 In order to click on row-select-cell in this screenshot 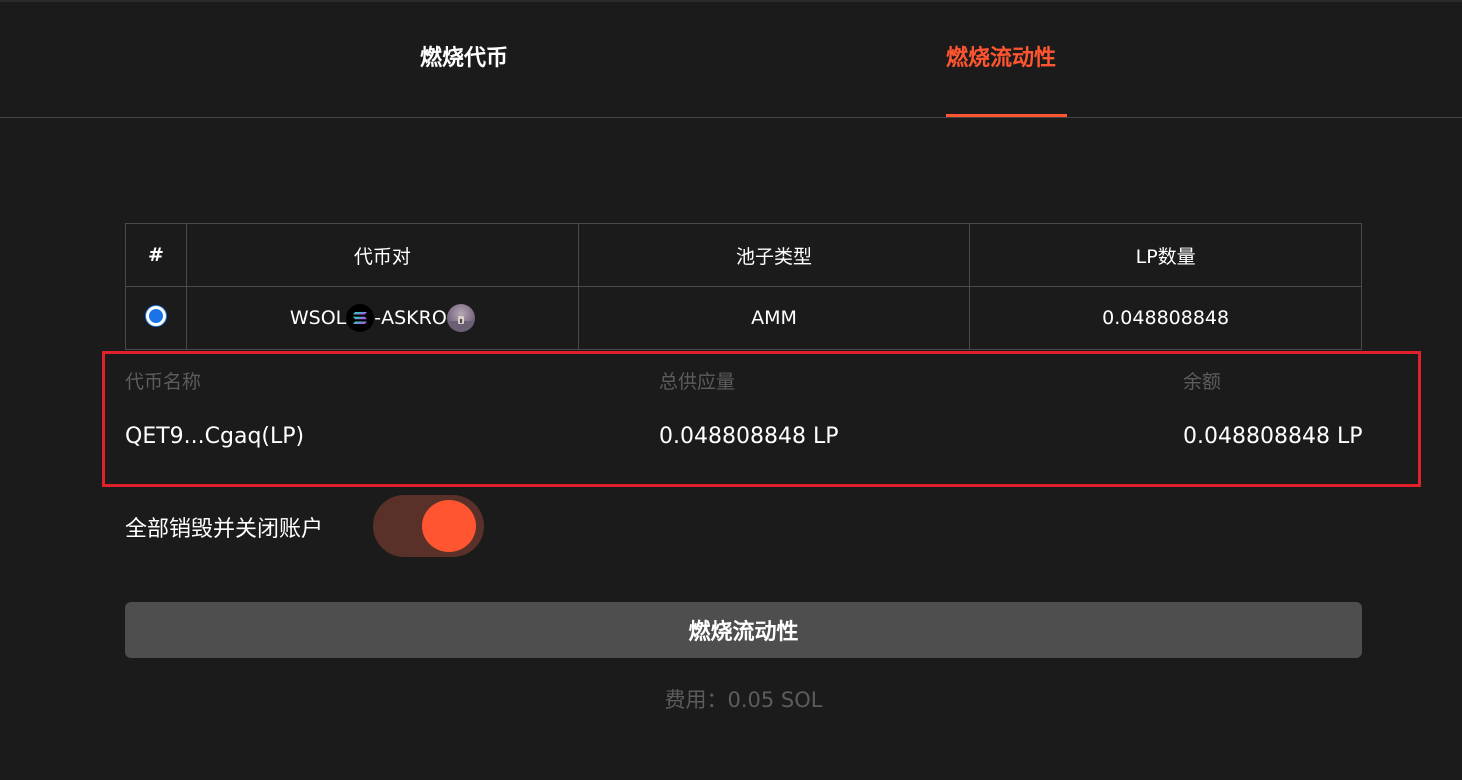, I will do `click(156, 318)`.